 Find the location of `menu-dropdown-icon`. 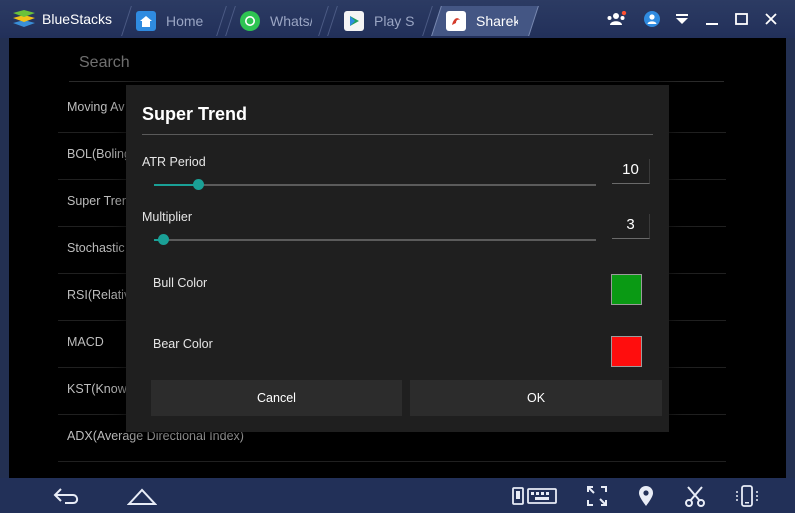

menu-dropdown-icon is located at coordinates (682, 19).